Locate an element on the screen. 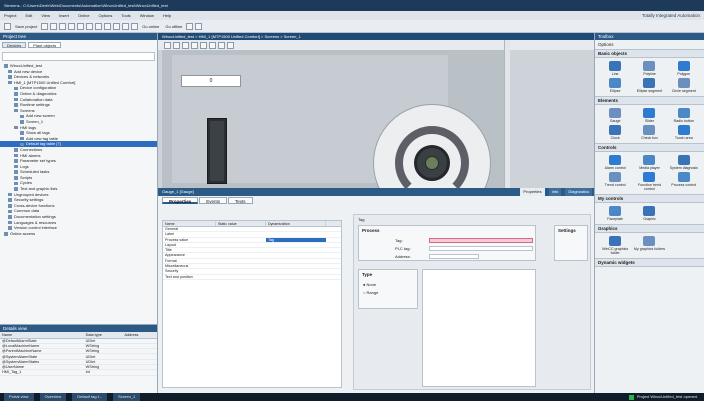  grid-icon is located at coordinates (221, 45).